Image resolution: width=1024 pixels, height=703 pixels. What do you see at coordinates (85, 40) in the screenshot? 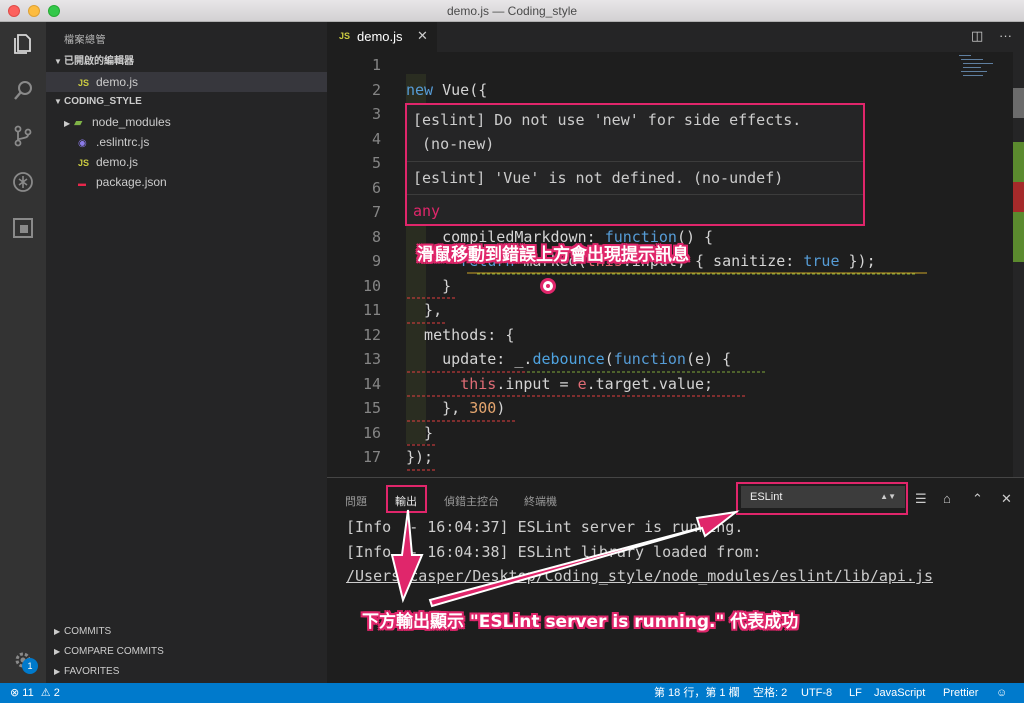
I see `sidebar-title: 檔案總管` at bounding box center [85, 40].